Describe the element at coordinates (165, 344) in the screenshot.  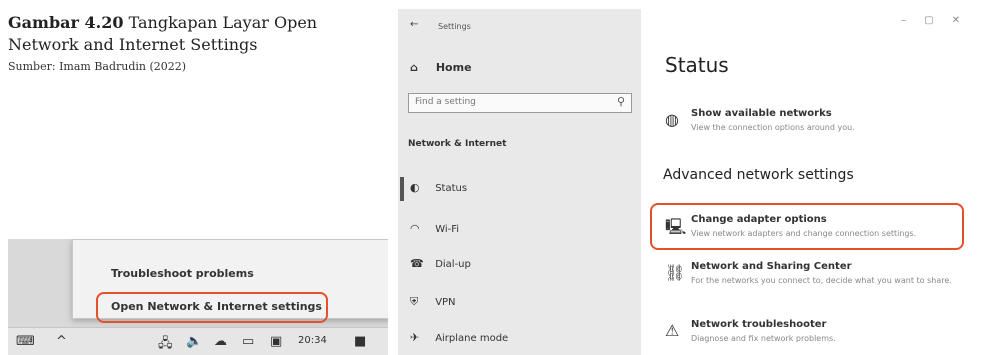
I see `network-icon: 🖧` at that location.